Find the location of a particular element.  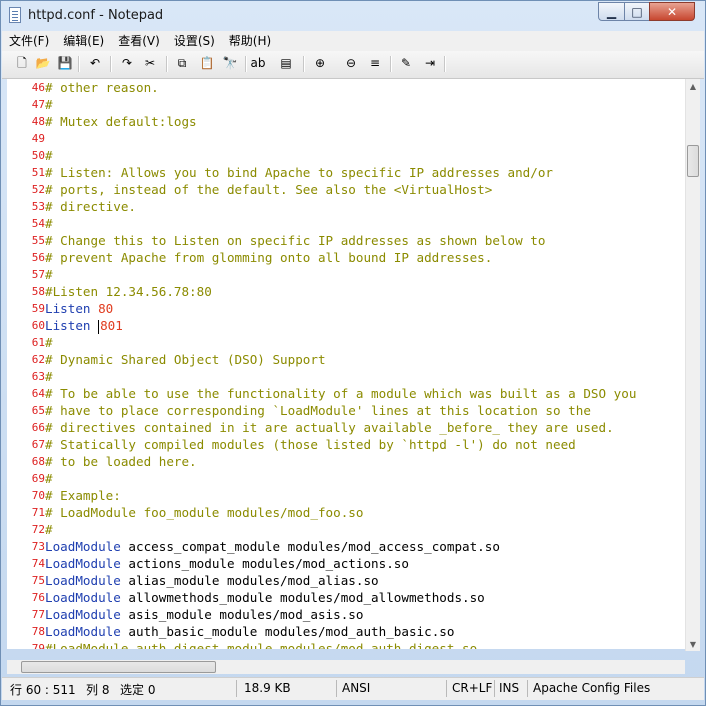

menu-settings: 设置(S) is located at coordinates (194, 41).